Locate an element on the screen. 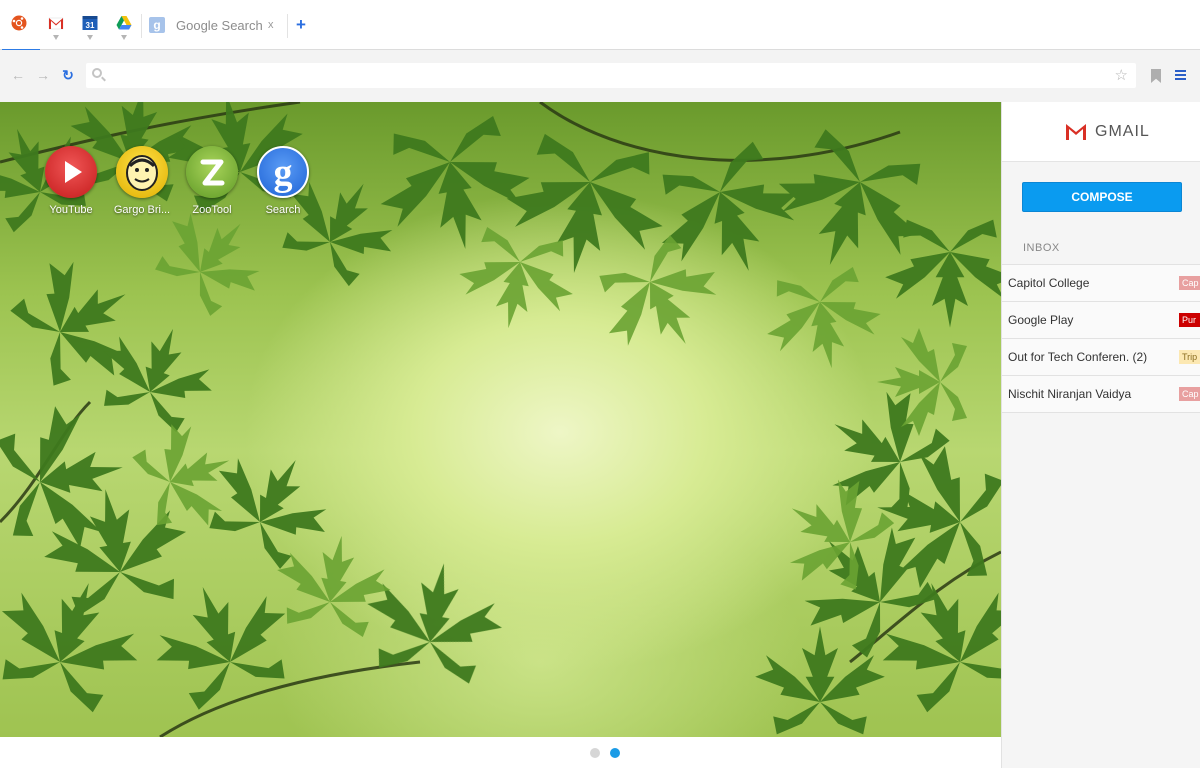 The height and width of the screenshot is (768, 1200). svg-text: 31 is located at coordinates (90, 25).